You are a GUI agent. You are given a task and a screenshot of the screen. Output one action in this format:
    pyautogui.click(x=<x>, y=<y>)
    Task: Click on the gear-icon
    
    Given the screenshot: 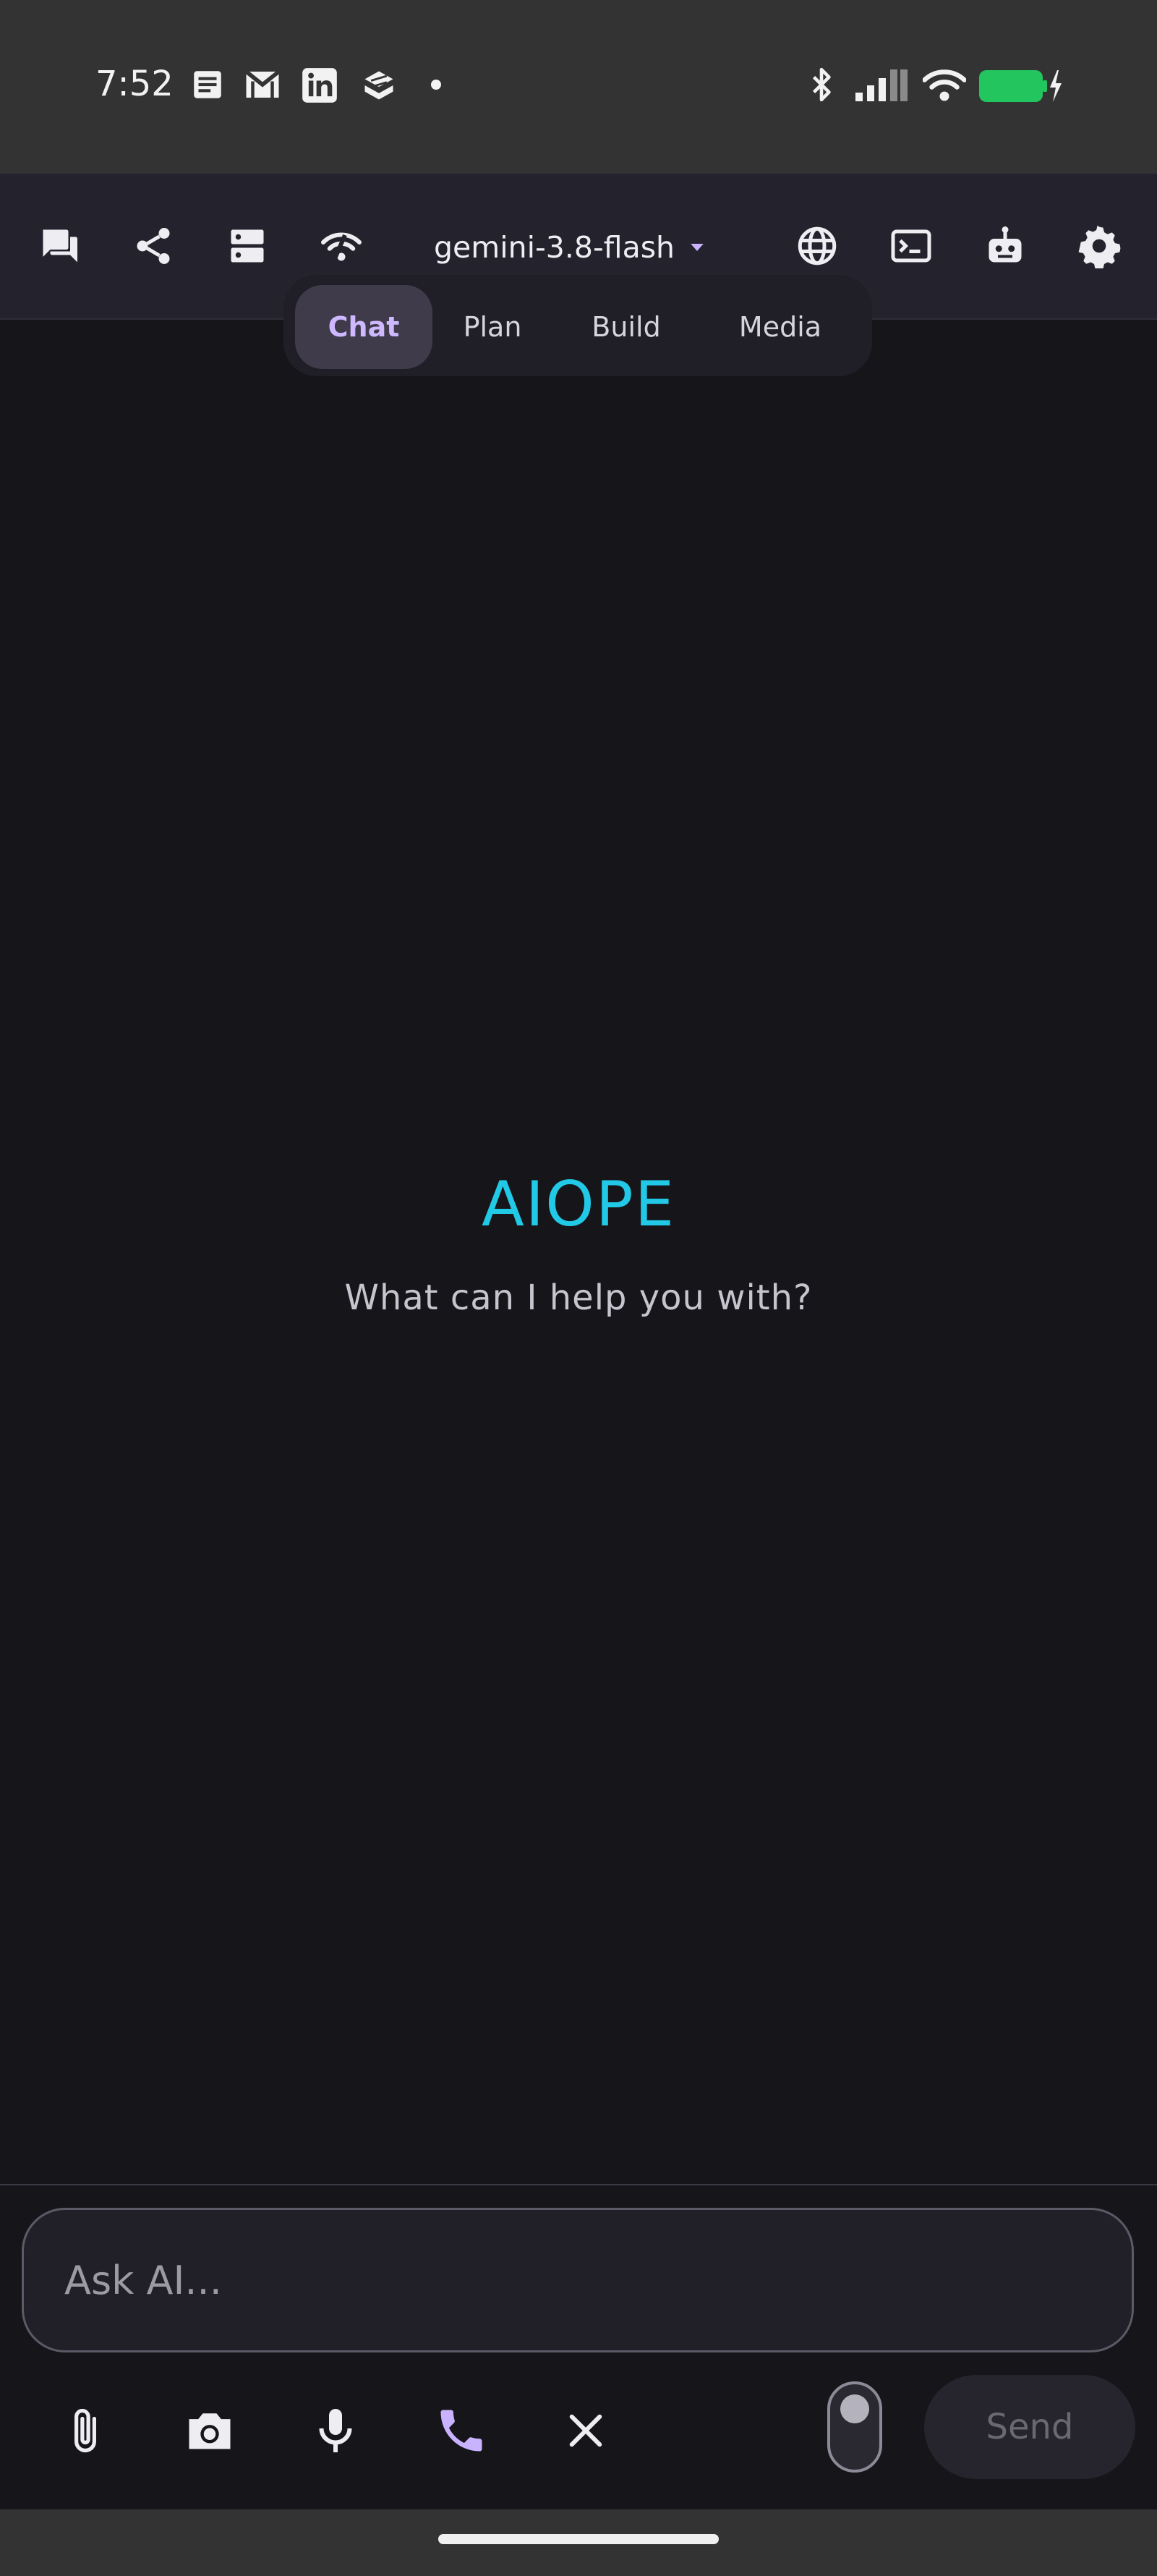 What is the action you would take?
    pyautogui.click(x=1099, y=246)
    